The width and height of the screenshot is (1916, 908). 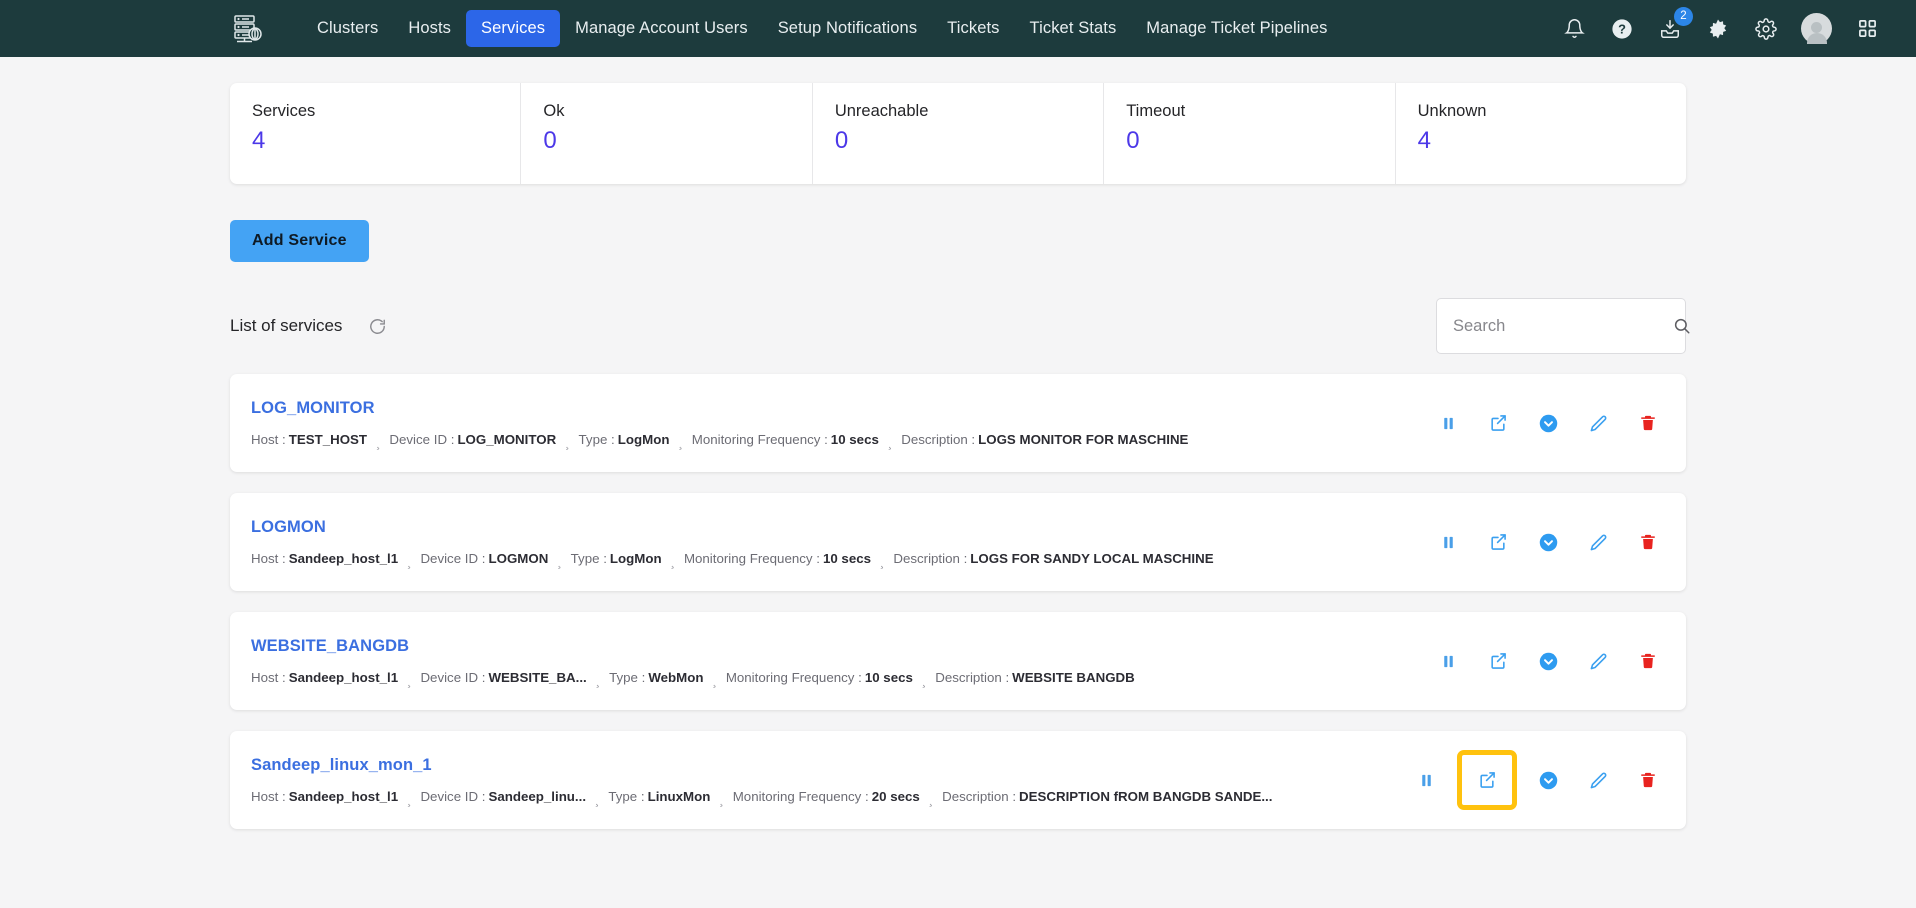 I want to click on meta-value-type: LinuxMon, so click(x=679, y=796).